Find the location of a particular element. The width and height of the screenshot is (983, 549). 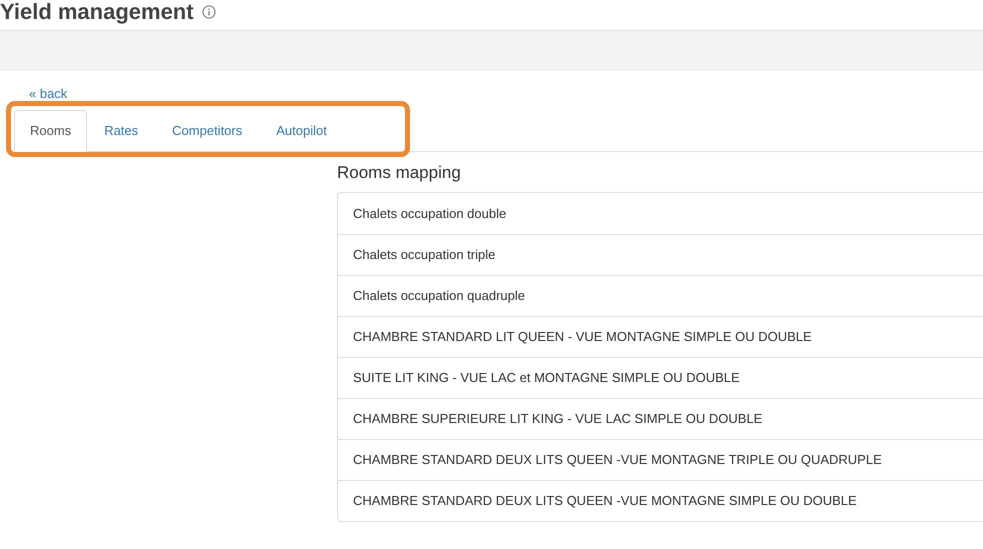

tab: Competitors is located at coordinates (207, 130).